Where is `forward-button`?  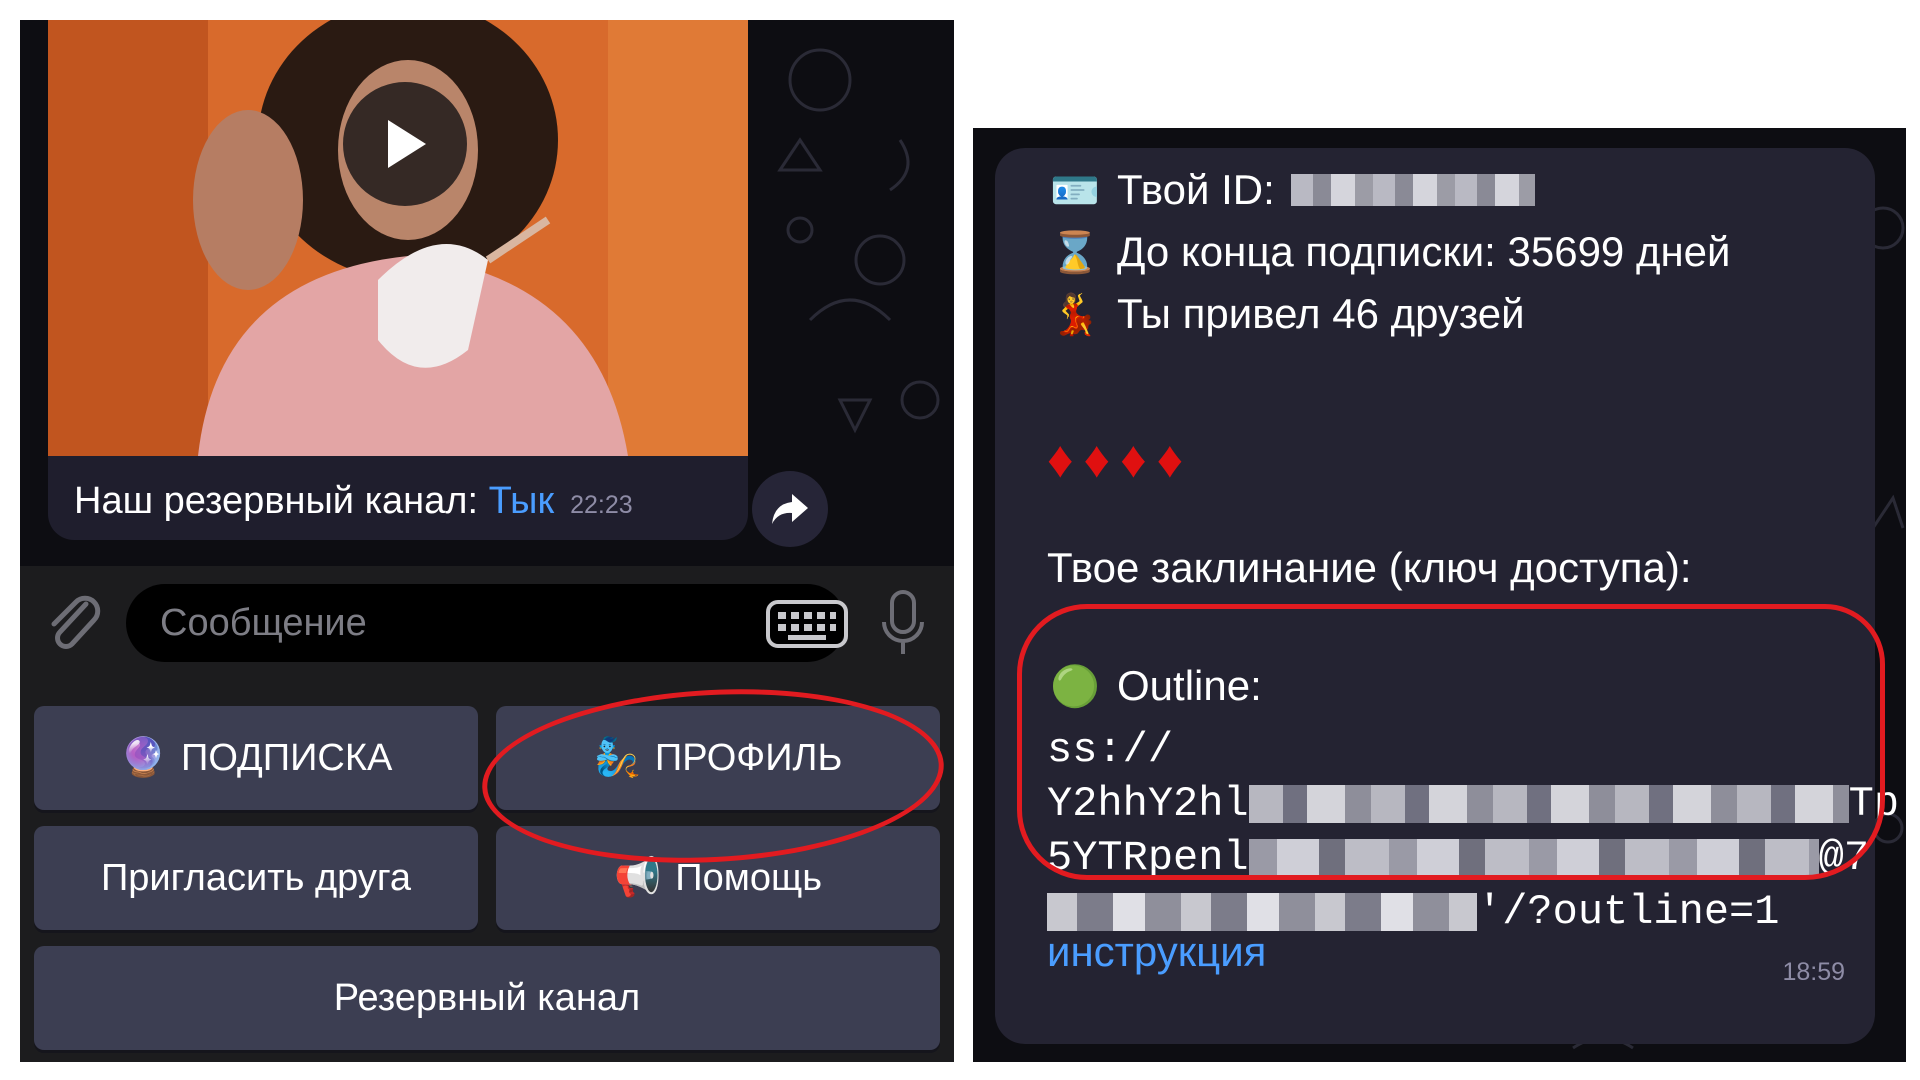 forward-button is located at coordinates (790, 509).